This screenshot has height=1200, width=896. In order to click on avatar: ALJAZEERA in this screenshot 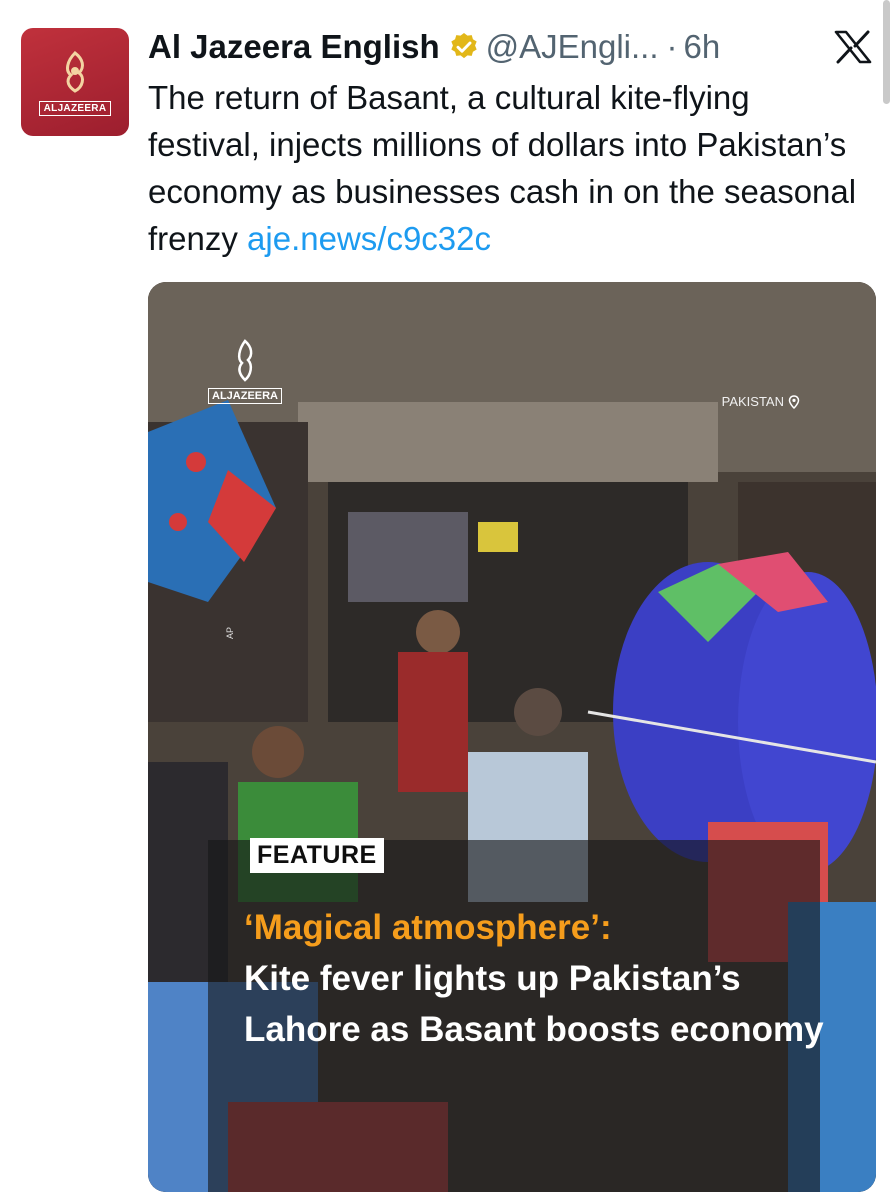, I will do `click(75, 82)`.